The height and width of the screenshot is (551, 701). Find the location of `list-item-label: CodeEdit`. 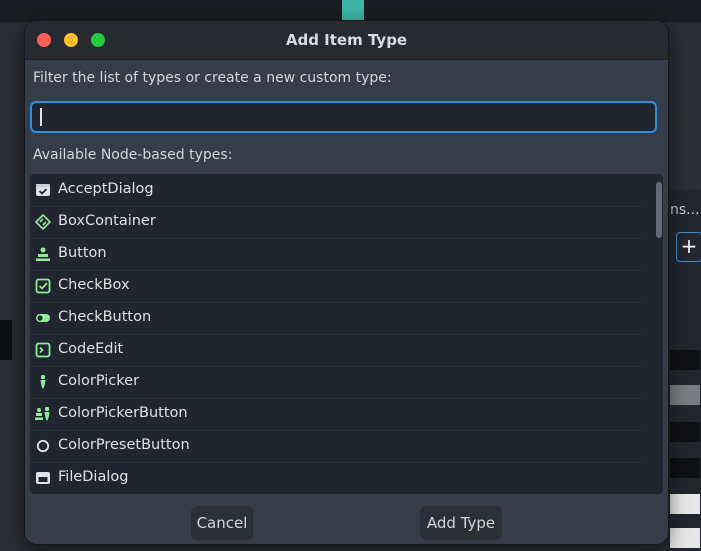

list-item-label: CodeEdit is located at coordinates (91, 349).